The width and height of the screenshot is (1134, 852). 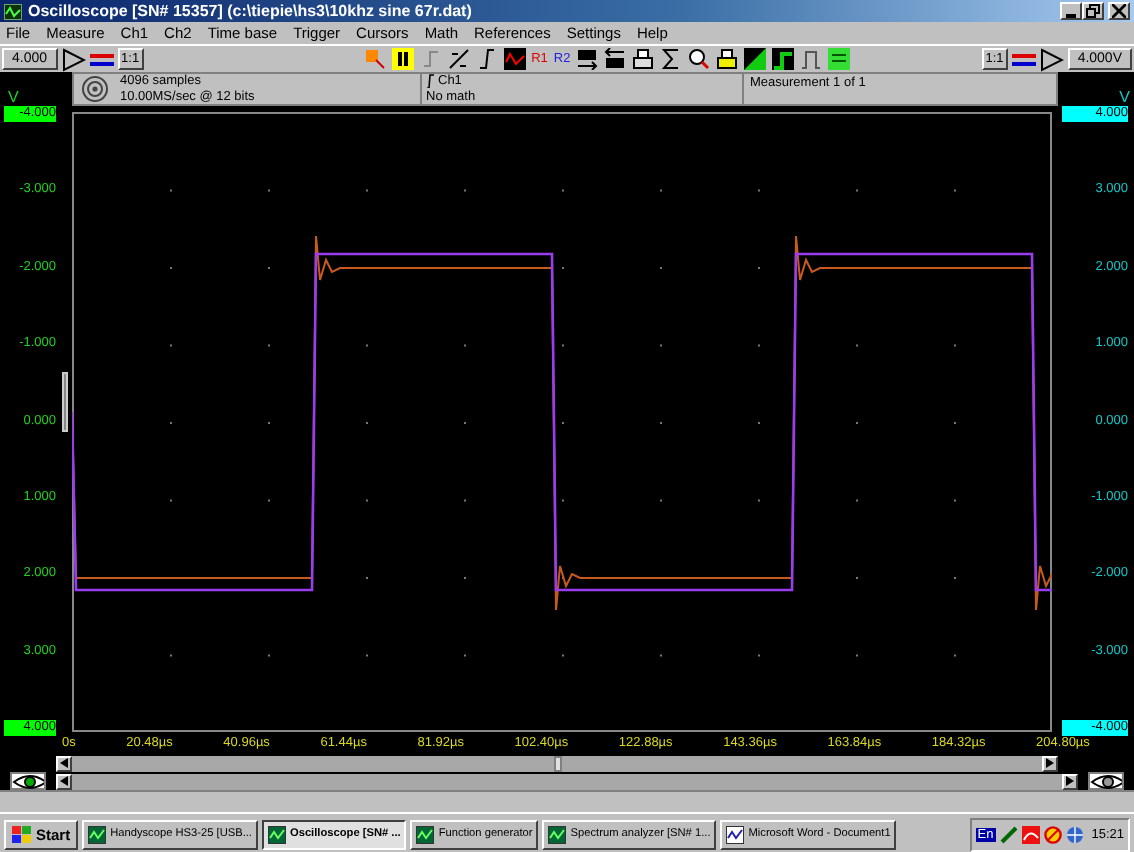 I want to click on restore-button, so click(x=1093, y=11).